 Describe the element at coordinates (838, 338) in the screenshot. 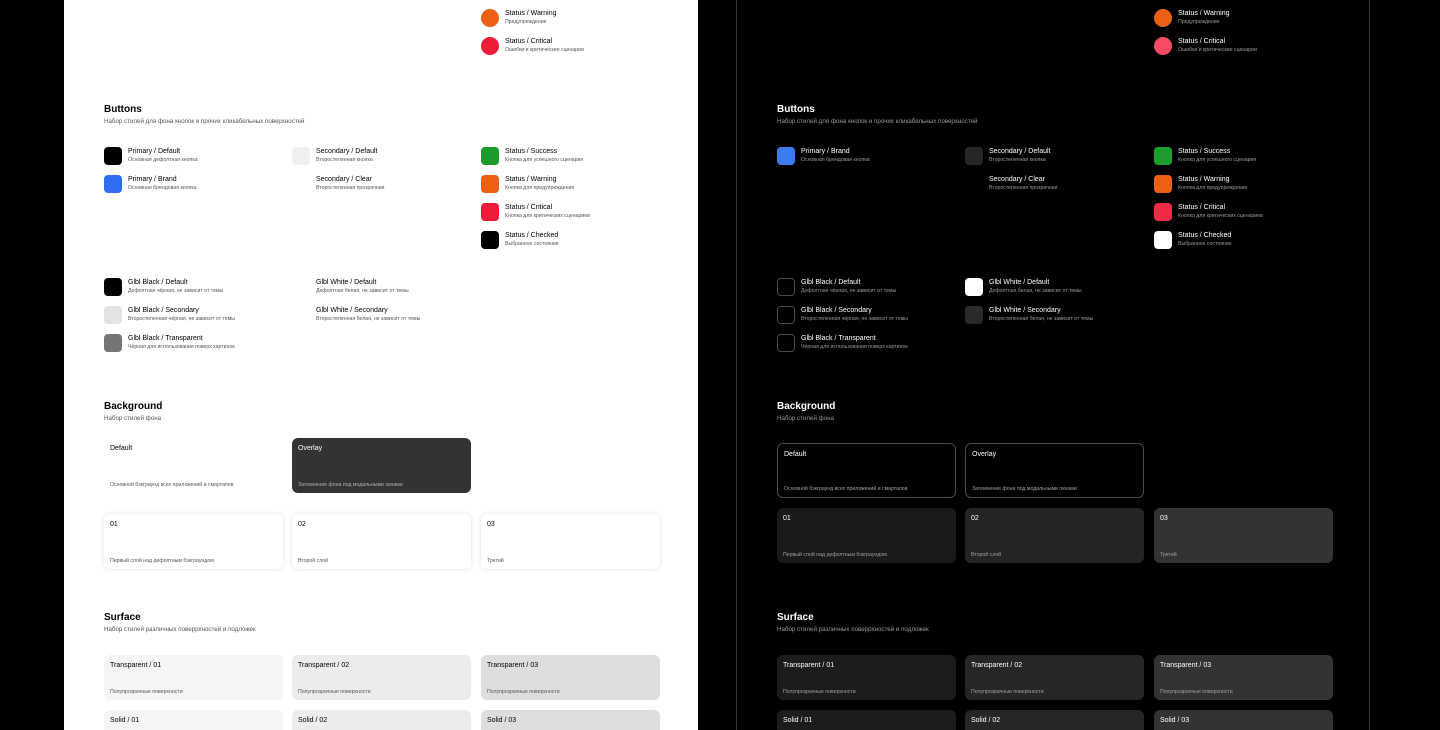

I see `token-name: Glbl Black / Transparent` at that location.